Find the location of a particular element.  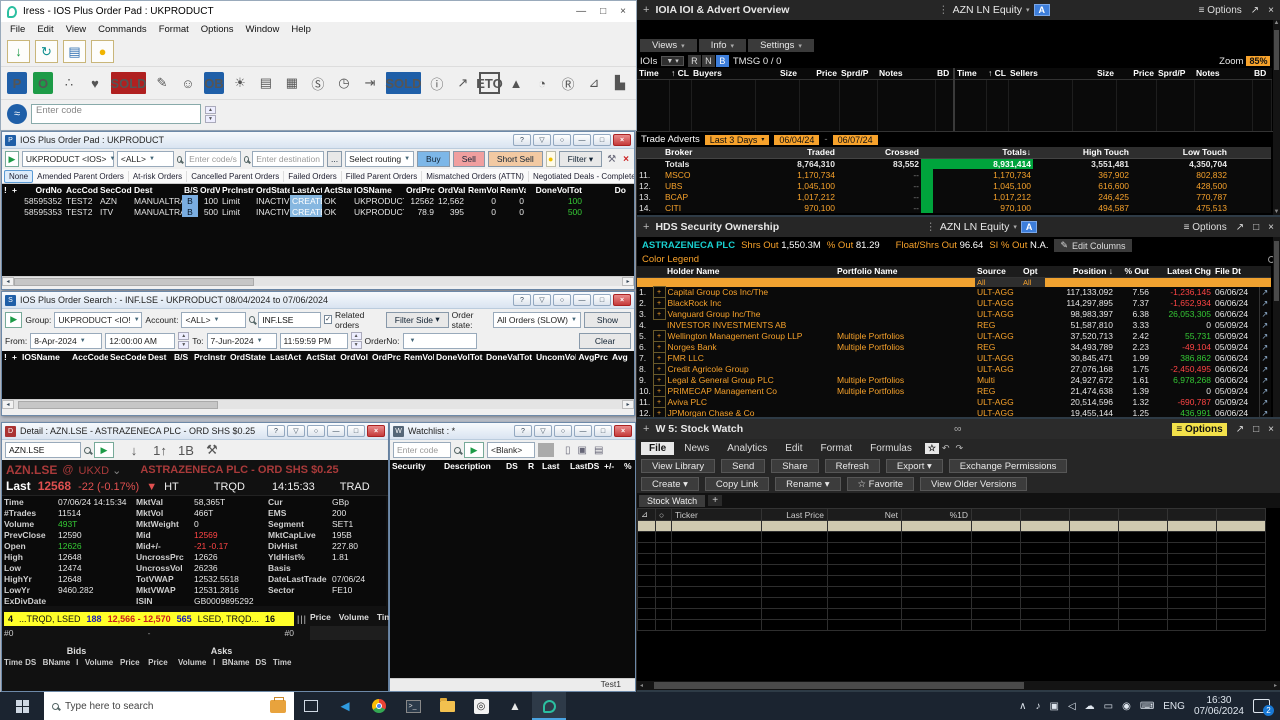

tab: Negotiated Deals - Completed is located at coordinates (581, 176).